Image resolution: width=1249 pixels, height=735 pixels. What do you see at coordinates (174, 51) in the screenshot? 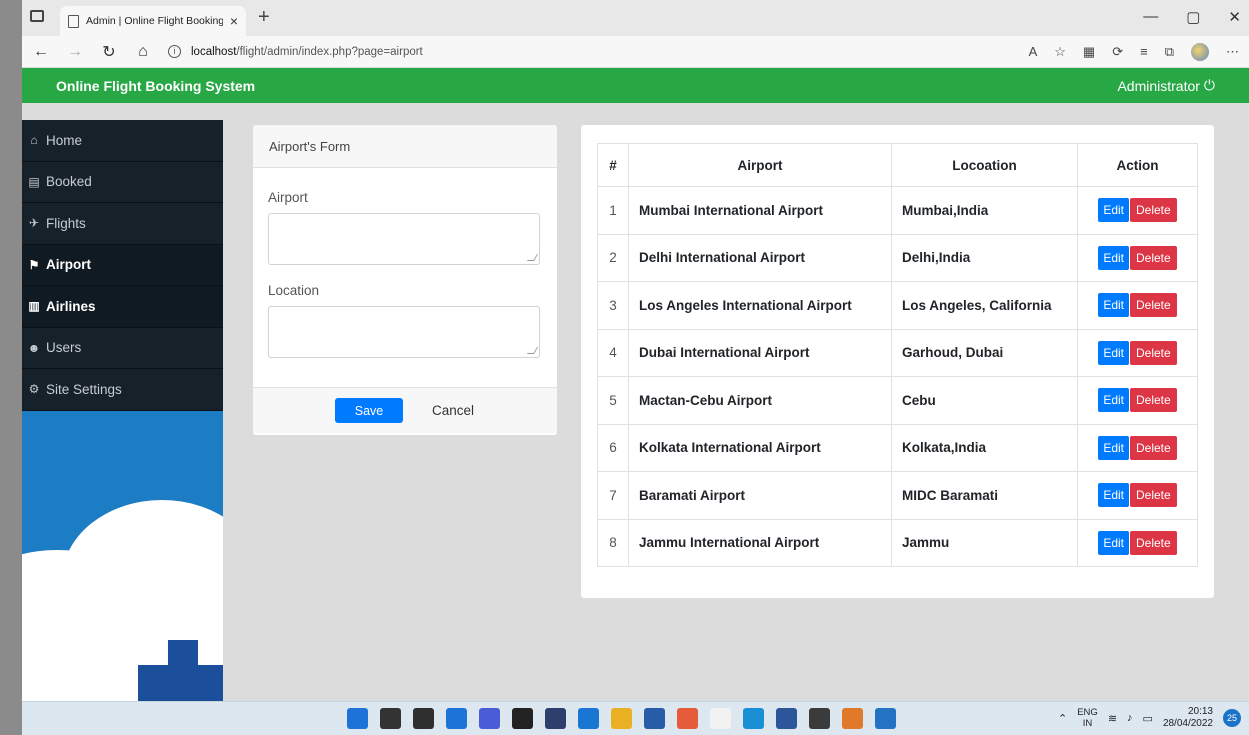
I see `info-icon: i` at bounding box center [174, 51].